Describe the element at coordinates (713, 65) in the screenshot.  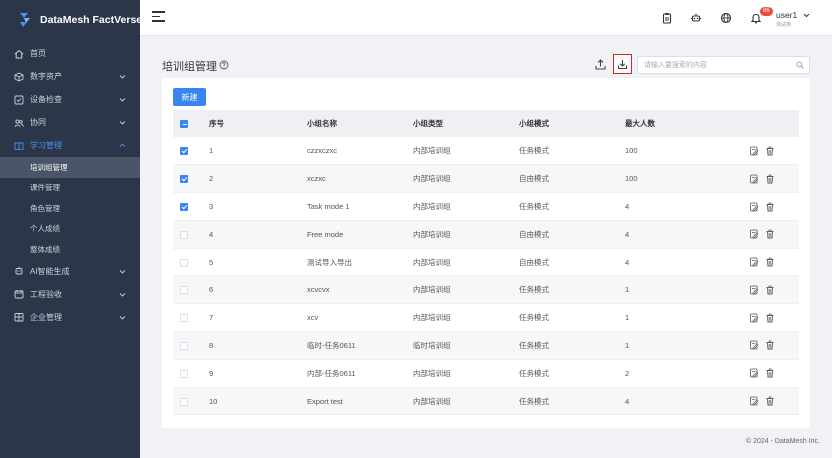
I see `search-input` at that location.